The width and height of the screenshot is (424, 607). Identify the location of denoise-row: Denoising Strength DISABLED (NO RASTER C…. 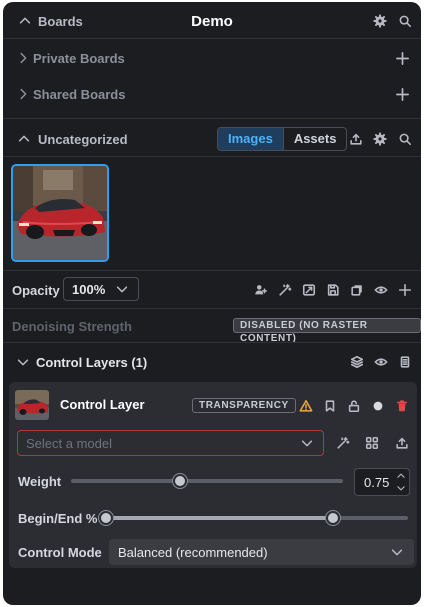
(212, 330).